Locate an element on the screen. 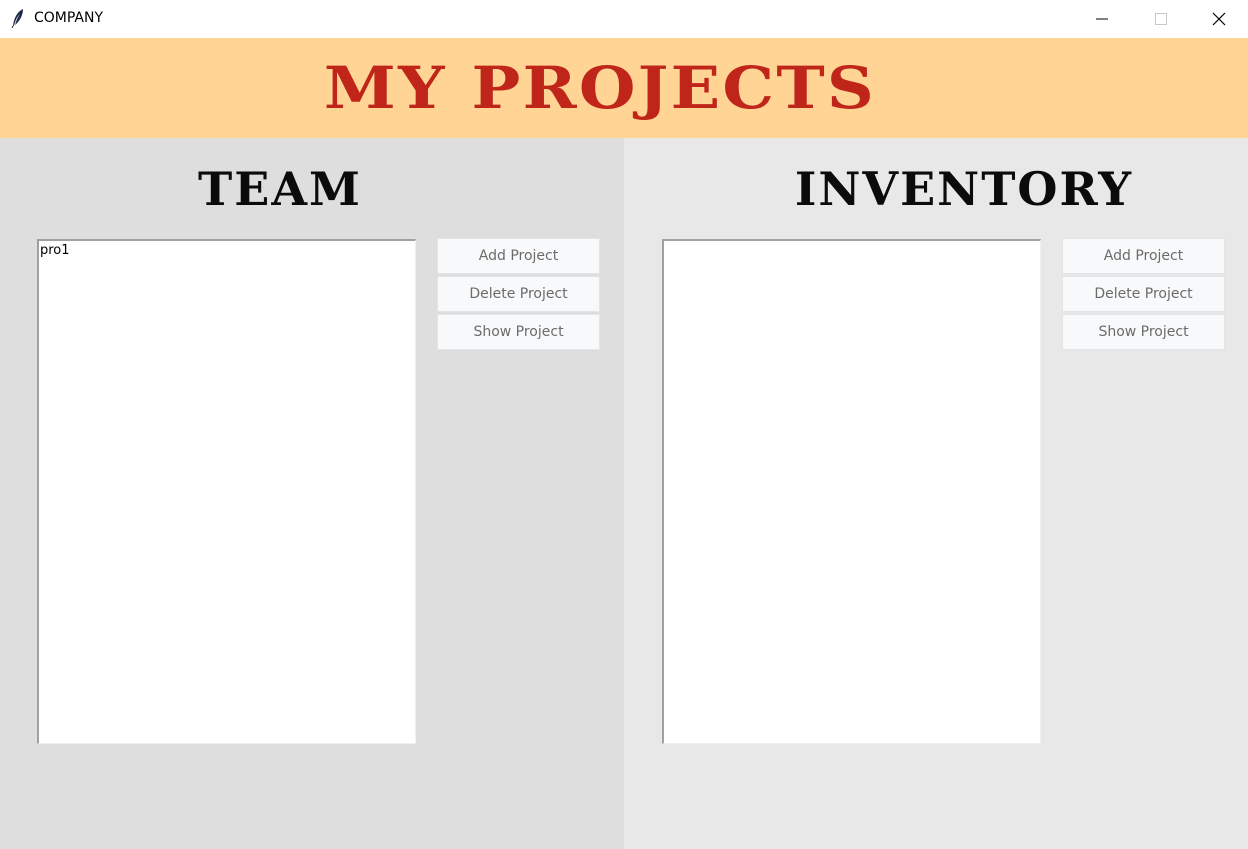  inventory-delete-project-button: Delete Project is located at coordinates (1143, 294).